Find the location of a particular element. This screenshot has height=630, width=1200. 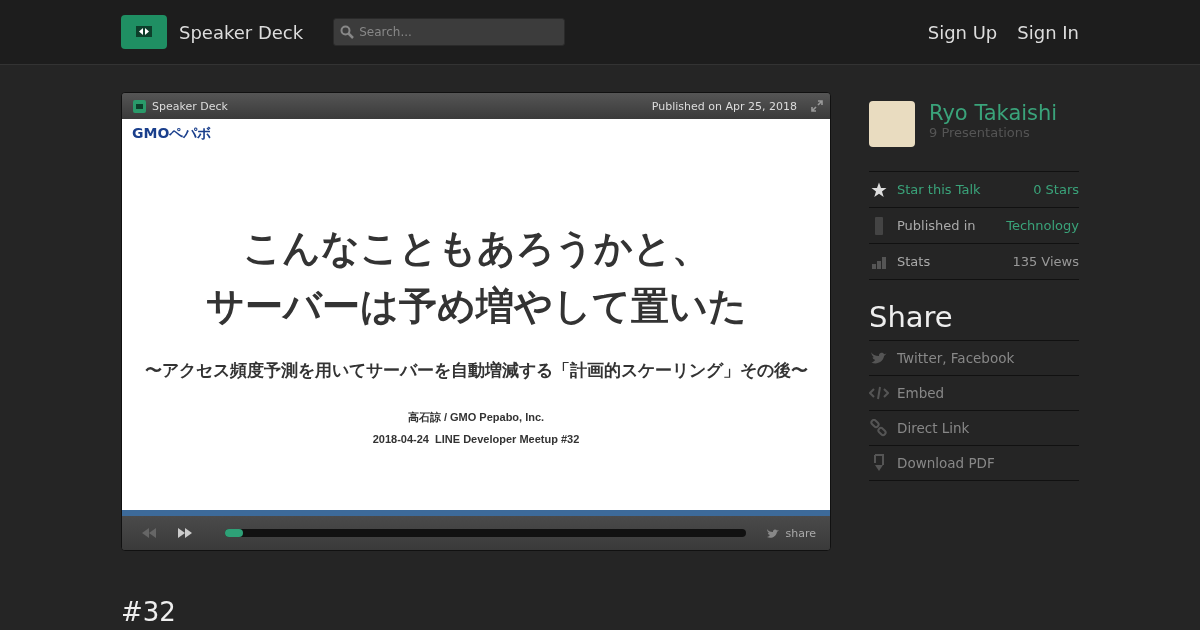

slide-title: サーバーは予め増やして置いた is located at coordinates (476, 306).